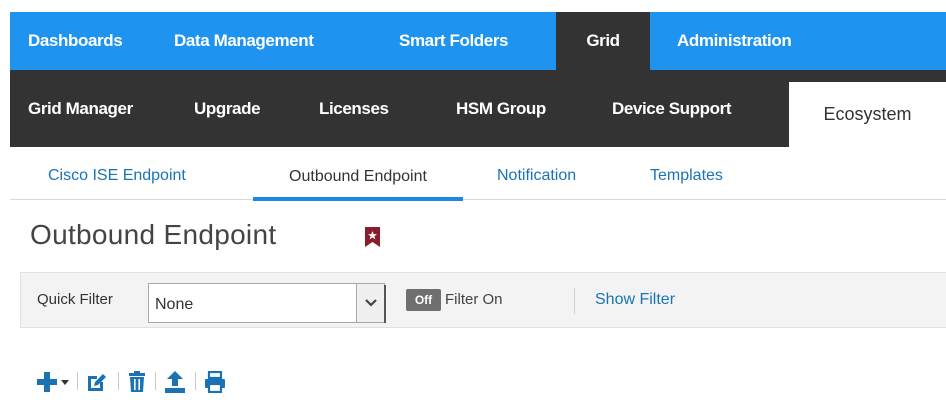 This screenshot has width=946, height=404. What do you see at coordinates (370, 303) in the screenshot?
I see `chevron-down-icon` at bounding box center [370, 303].